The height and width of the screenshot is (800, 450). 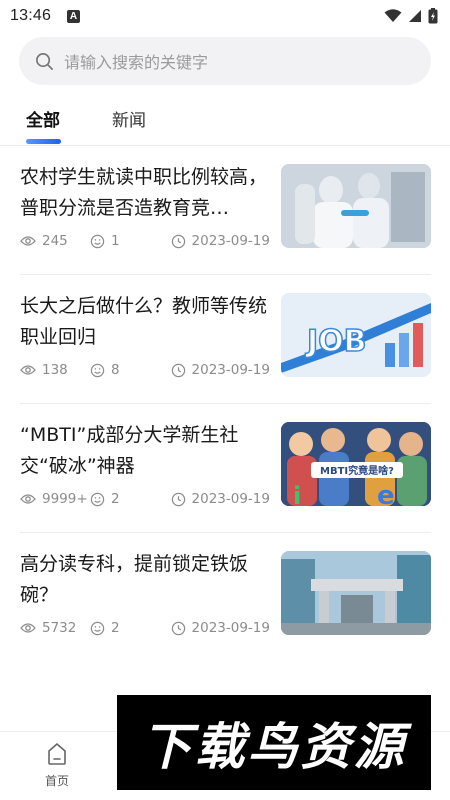 What do you see at coordinates (145, 241) in the screenshot?
I see `news-meta: 245 1 2023-09-19` at bounding box center [145, 241].